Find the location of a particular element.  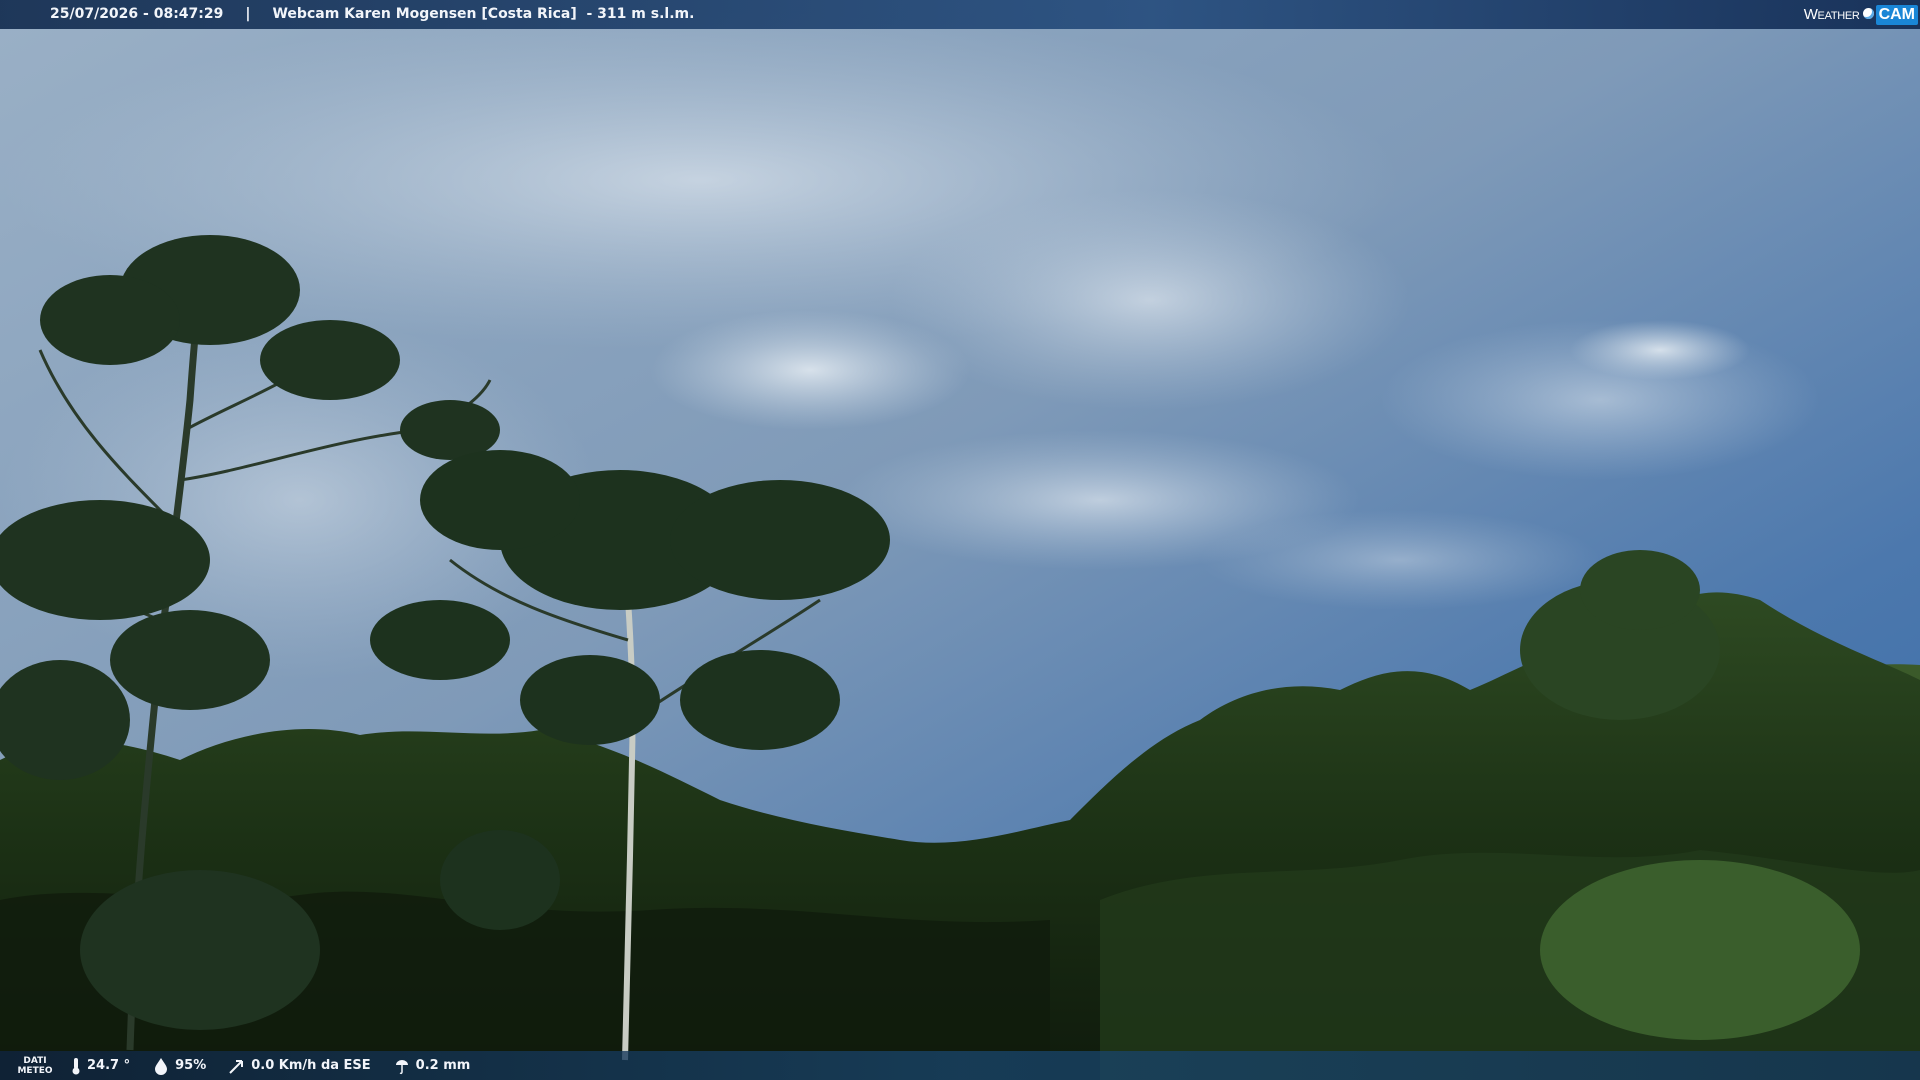

weather-data-label: DATI METEO is located at coordinates (35, 1065).